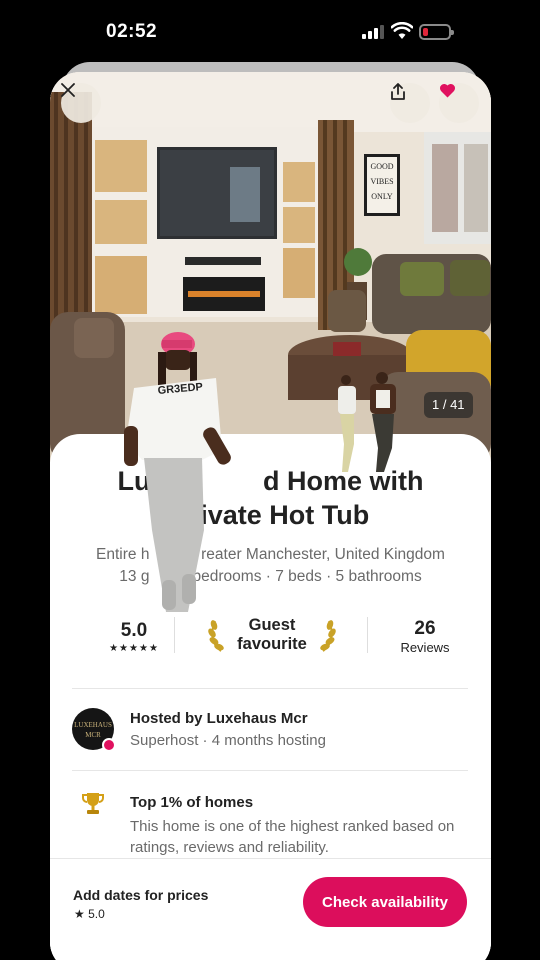  I want to click on svg-text: GOOD, so click(381, 166).